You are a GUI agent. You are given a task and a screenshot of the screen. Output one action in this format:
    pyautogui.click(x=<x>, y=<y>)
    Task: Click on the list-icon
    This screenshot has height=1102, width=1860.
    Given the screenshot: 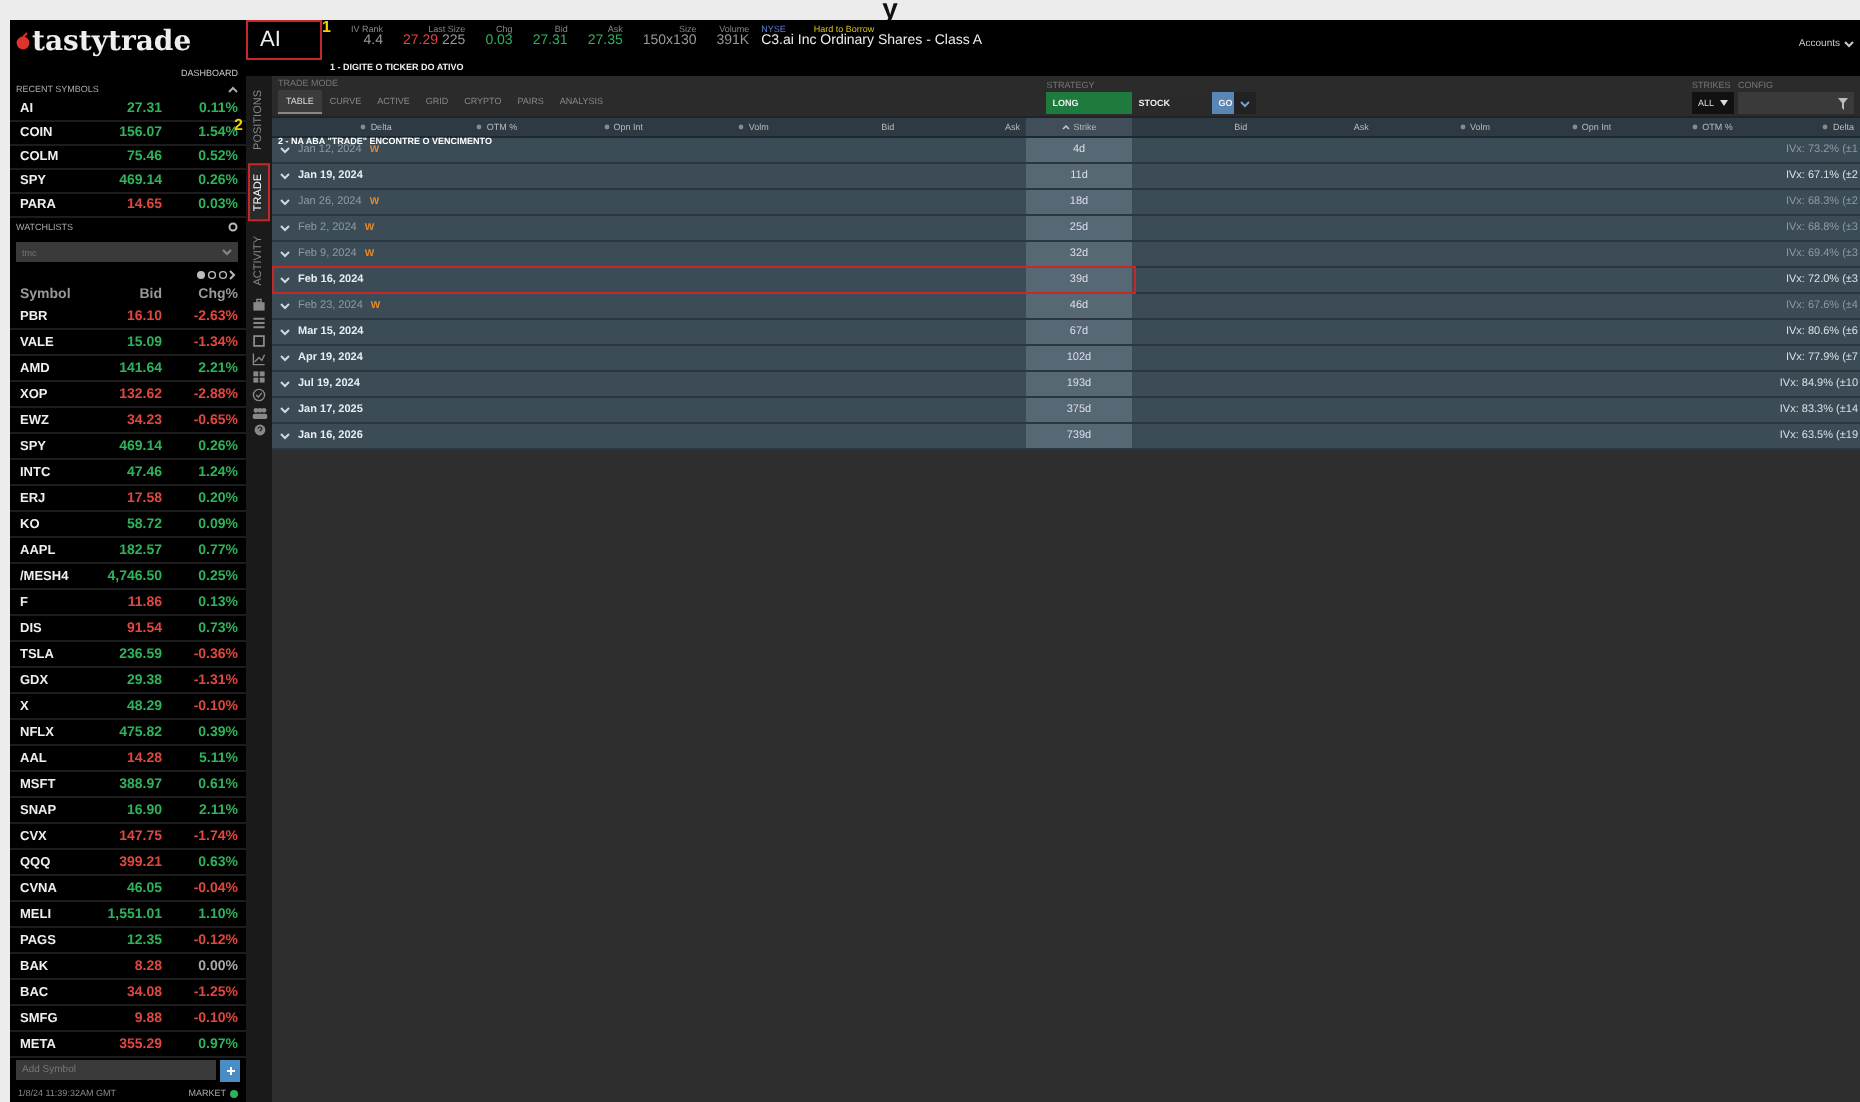 What is the action you would take?
    pyautogui.click(x=259, y=323)
    